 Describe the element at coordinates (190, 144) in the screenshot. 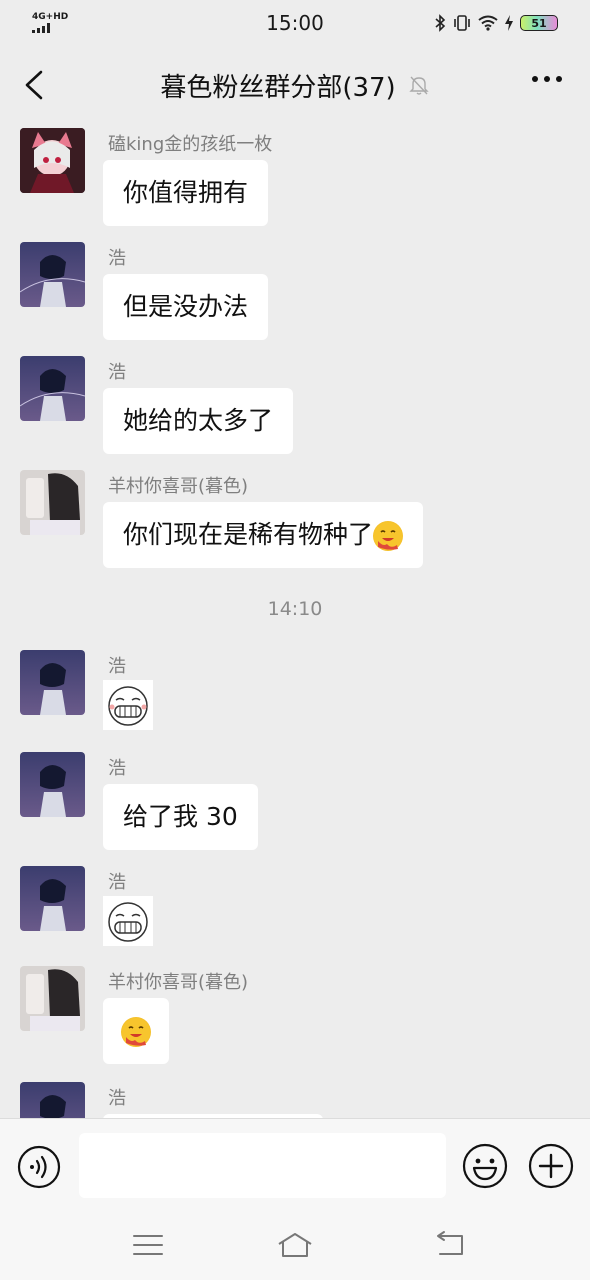

I see `sender-name: 磕king金的孩纸一枚` at that location.